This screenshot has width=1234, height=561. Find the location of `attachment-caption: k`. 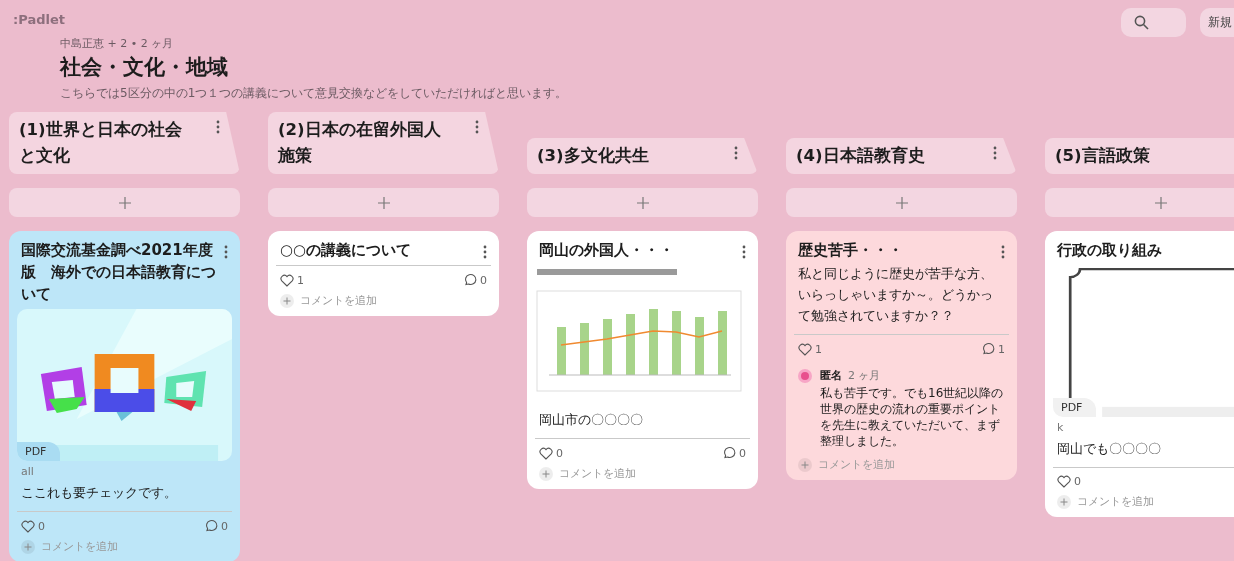

attachment-caption: k is located at coordinates (1060, 428).